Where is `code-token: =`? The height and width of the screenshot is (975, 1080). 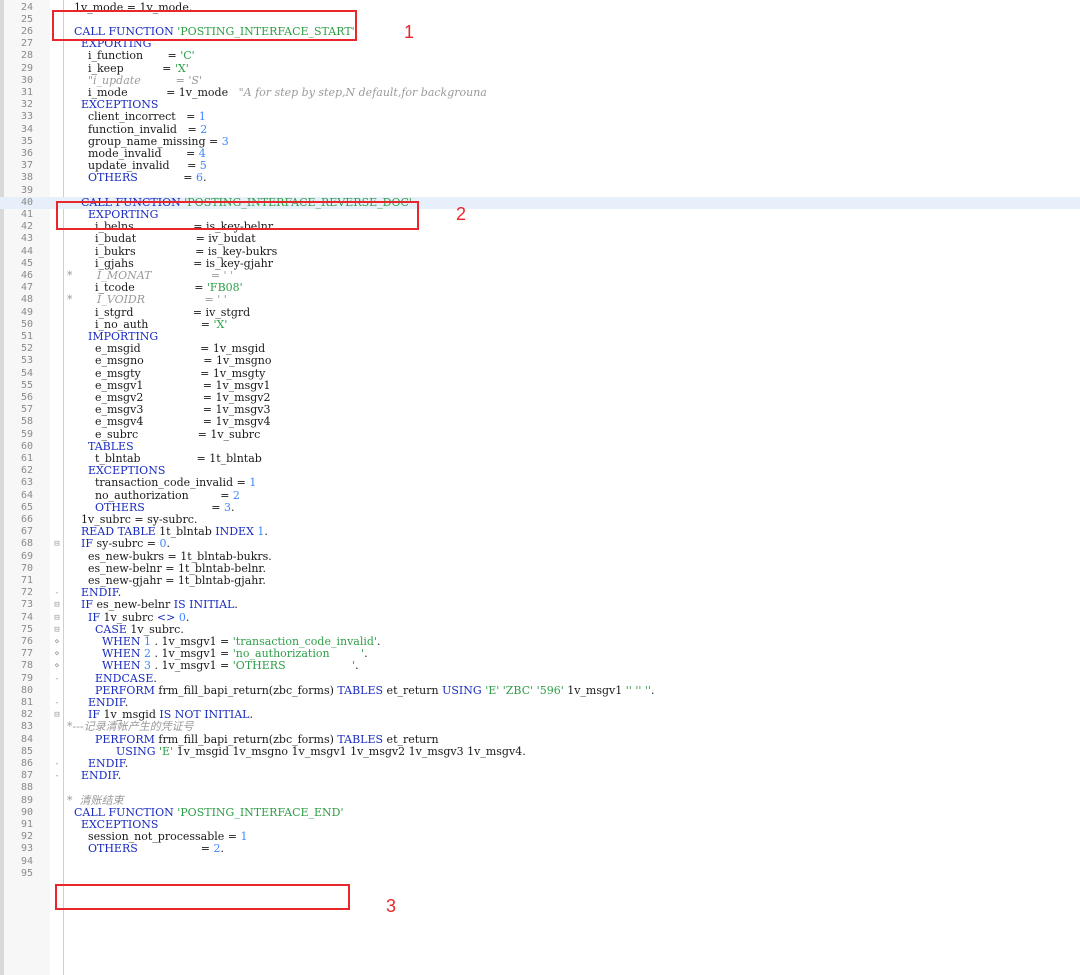
code-token: = is located at coordinates (175, 849).